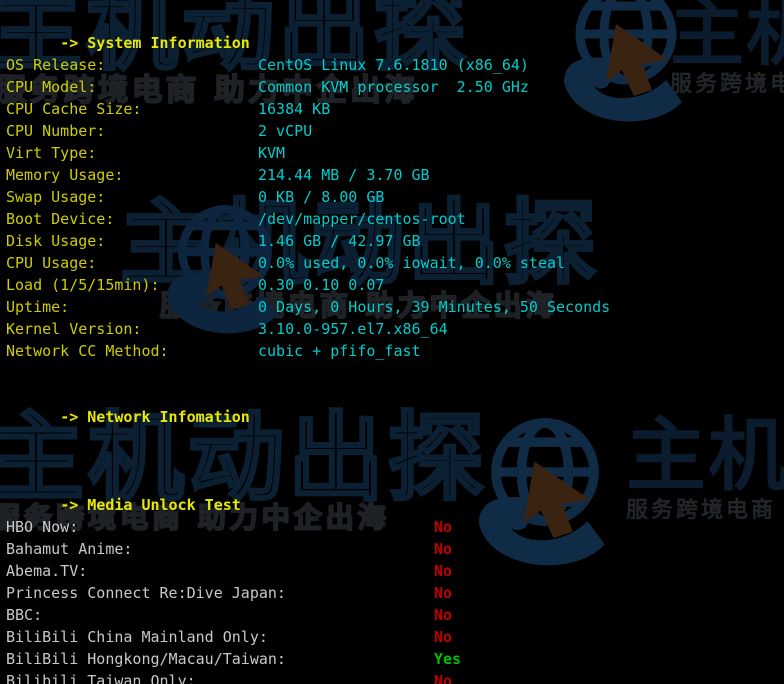  What do you see at coordinates (51, 87) in the screenshot?
I see `info-label: CPU Model:` at bounding box center [51, 87].